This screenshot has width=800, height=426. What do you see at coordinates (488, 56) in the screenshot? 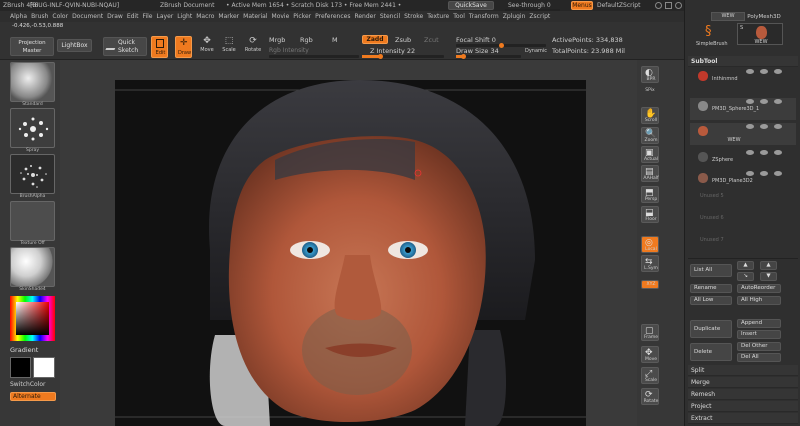
I see `draw-size-slider` at bounding box center [488, 56].